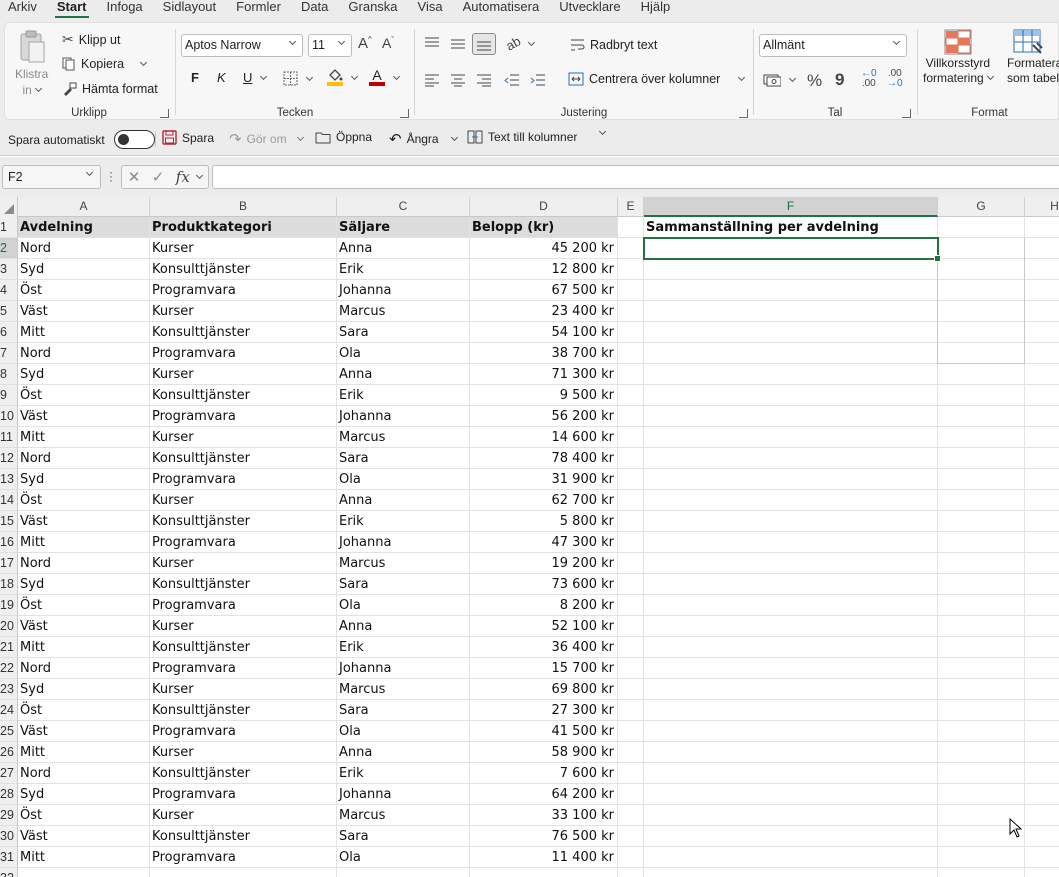 The width and height of the screenshot is (1059, 877). Describe the element at coordinates (631, 311) in the screenshot. I see `cell-e5` at that location.